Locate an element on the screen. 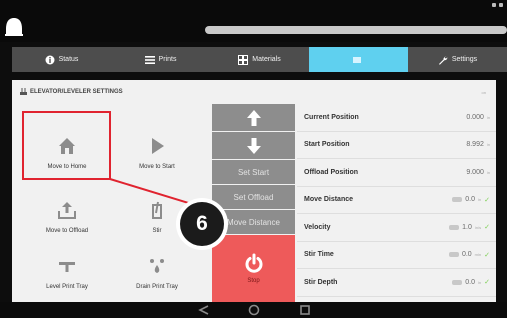  value-text: 8.992 is located at coordinates (475, 145).